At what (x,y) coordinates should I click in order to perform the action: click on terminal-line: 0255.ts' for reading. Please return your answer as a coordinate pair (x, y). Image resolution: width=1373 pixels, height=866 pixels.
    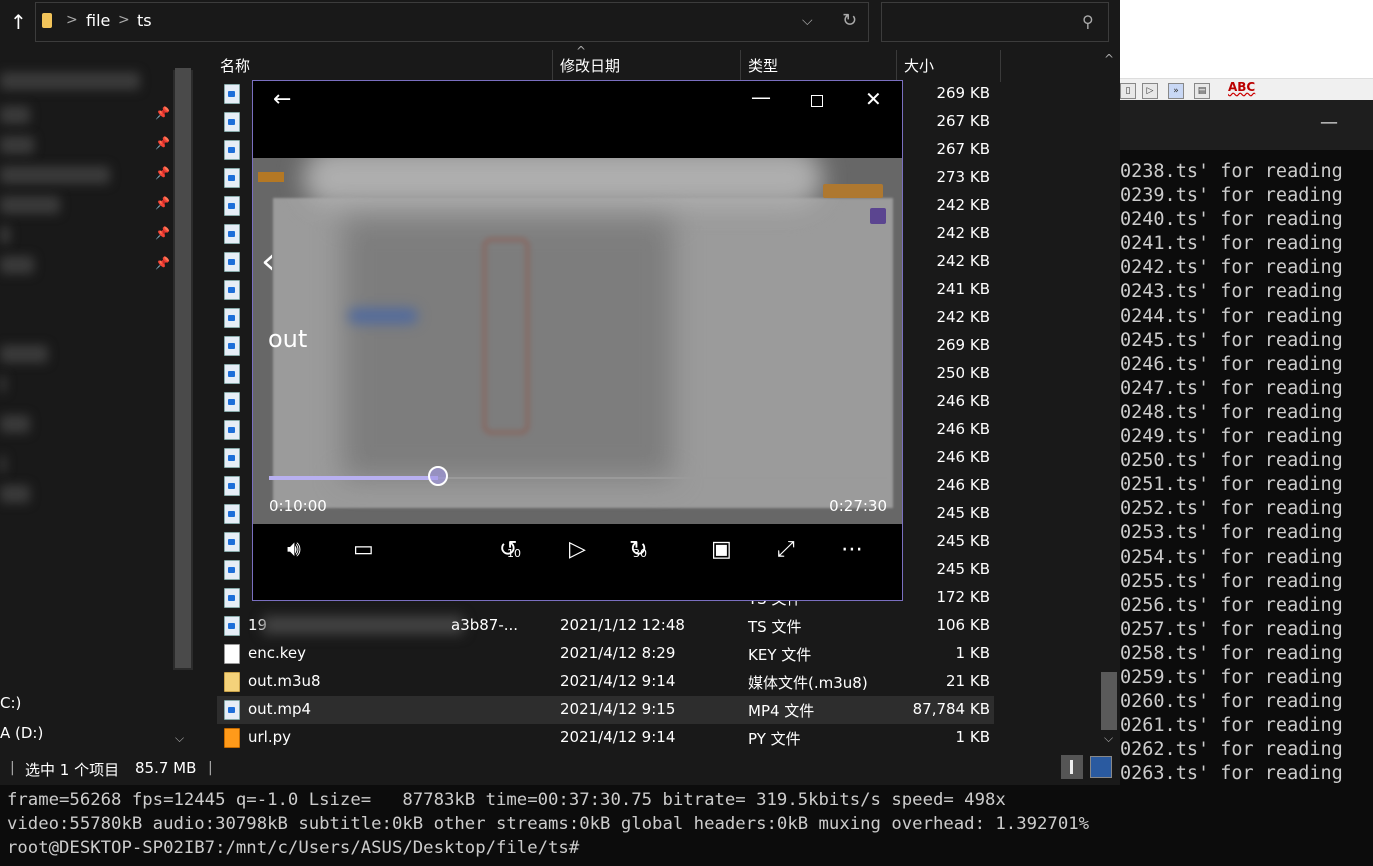
    Looking at the image, I should click on (1231, 581).